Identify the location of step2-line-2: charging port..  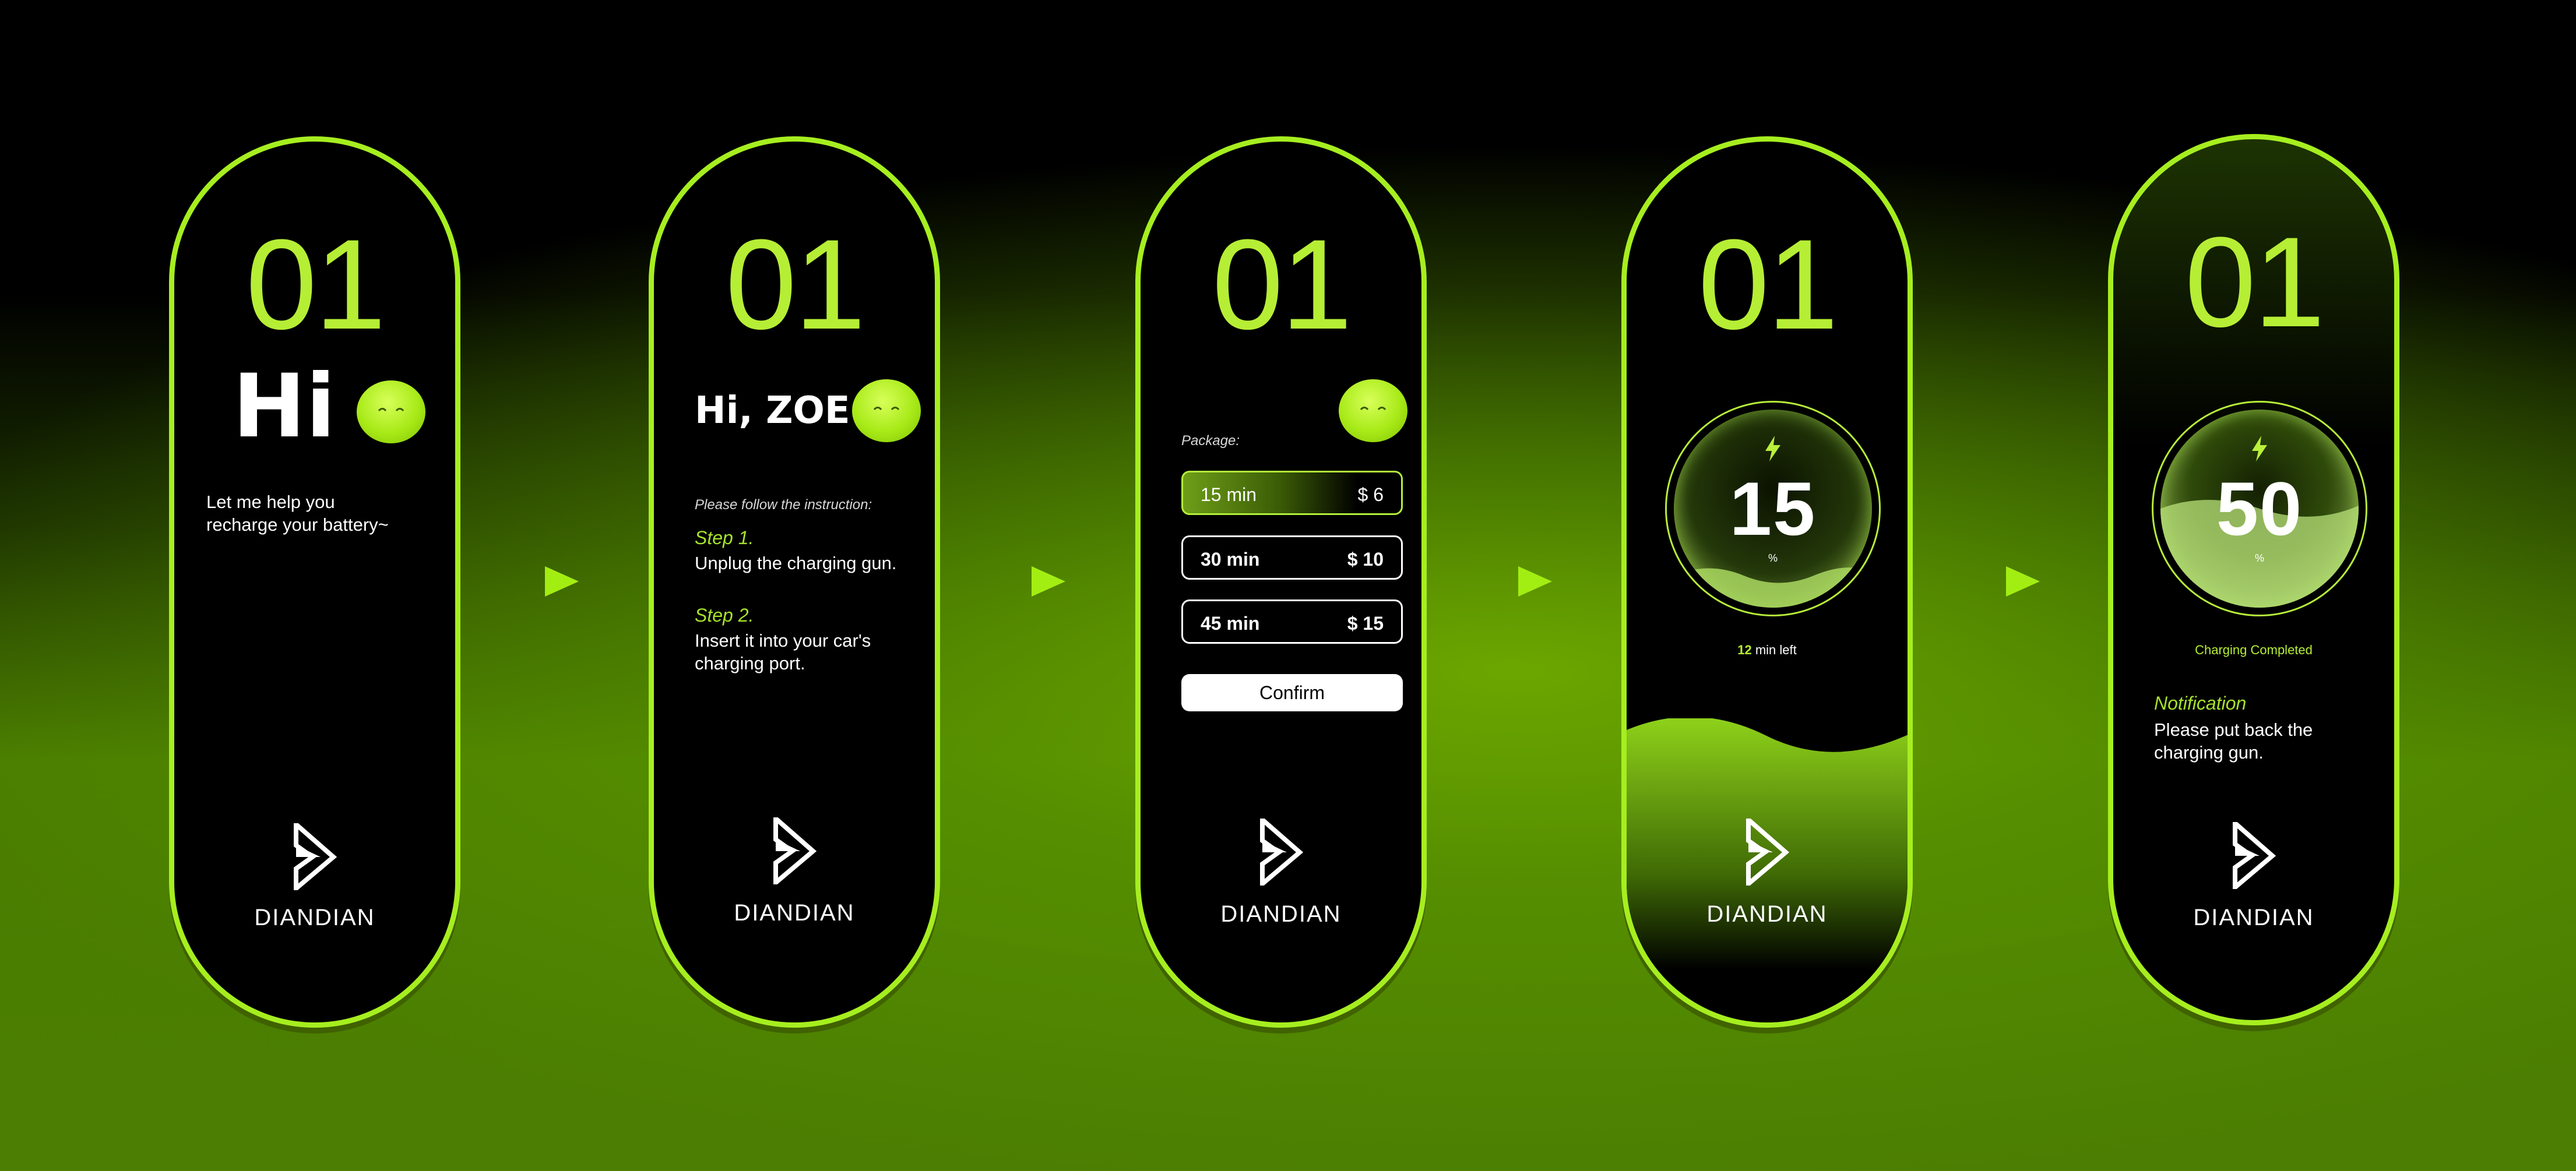
(750, 662).